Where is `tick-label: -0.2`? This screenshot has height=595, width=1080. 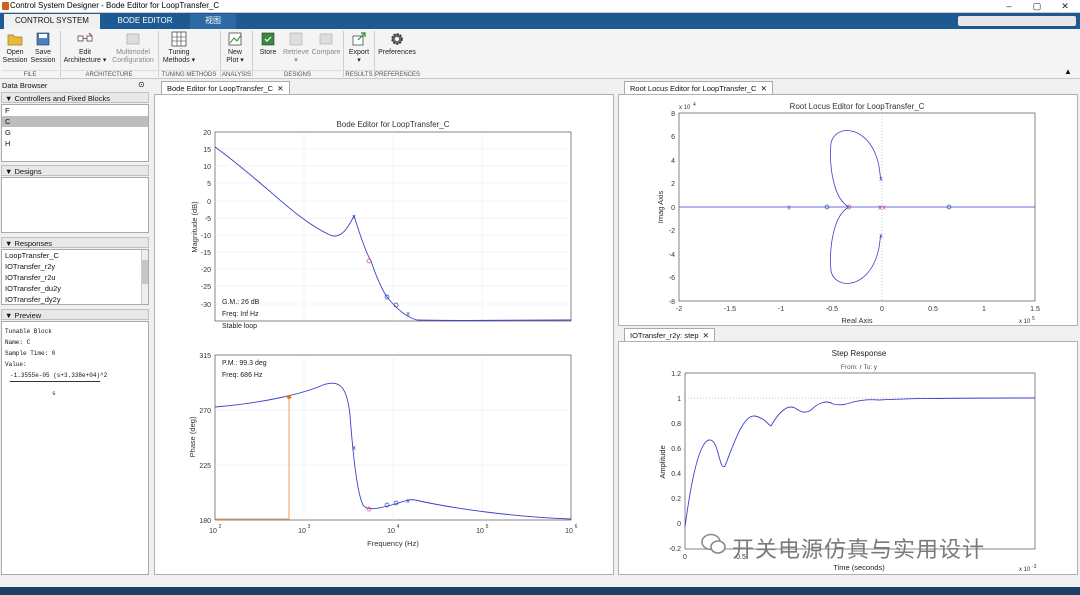 tick-label: -0.2 is located at coordinates (675, 549).